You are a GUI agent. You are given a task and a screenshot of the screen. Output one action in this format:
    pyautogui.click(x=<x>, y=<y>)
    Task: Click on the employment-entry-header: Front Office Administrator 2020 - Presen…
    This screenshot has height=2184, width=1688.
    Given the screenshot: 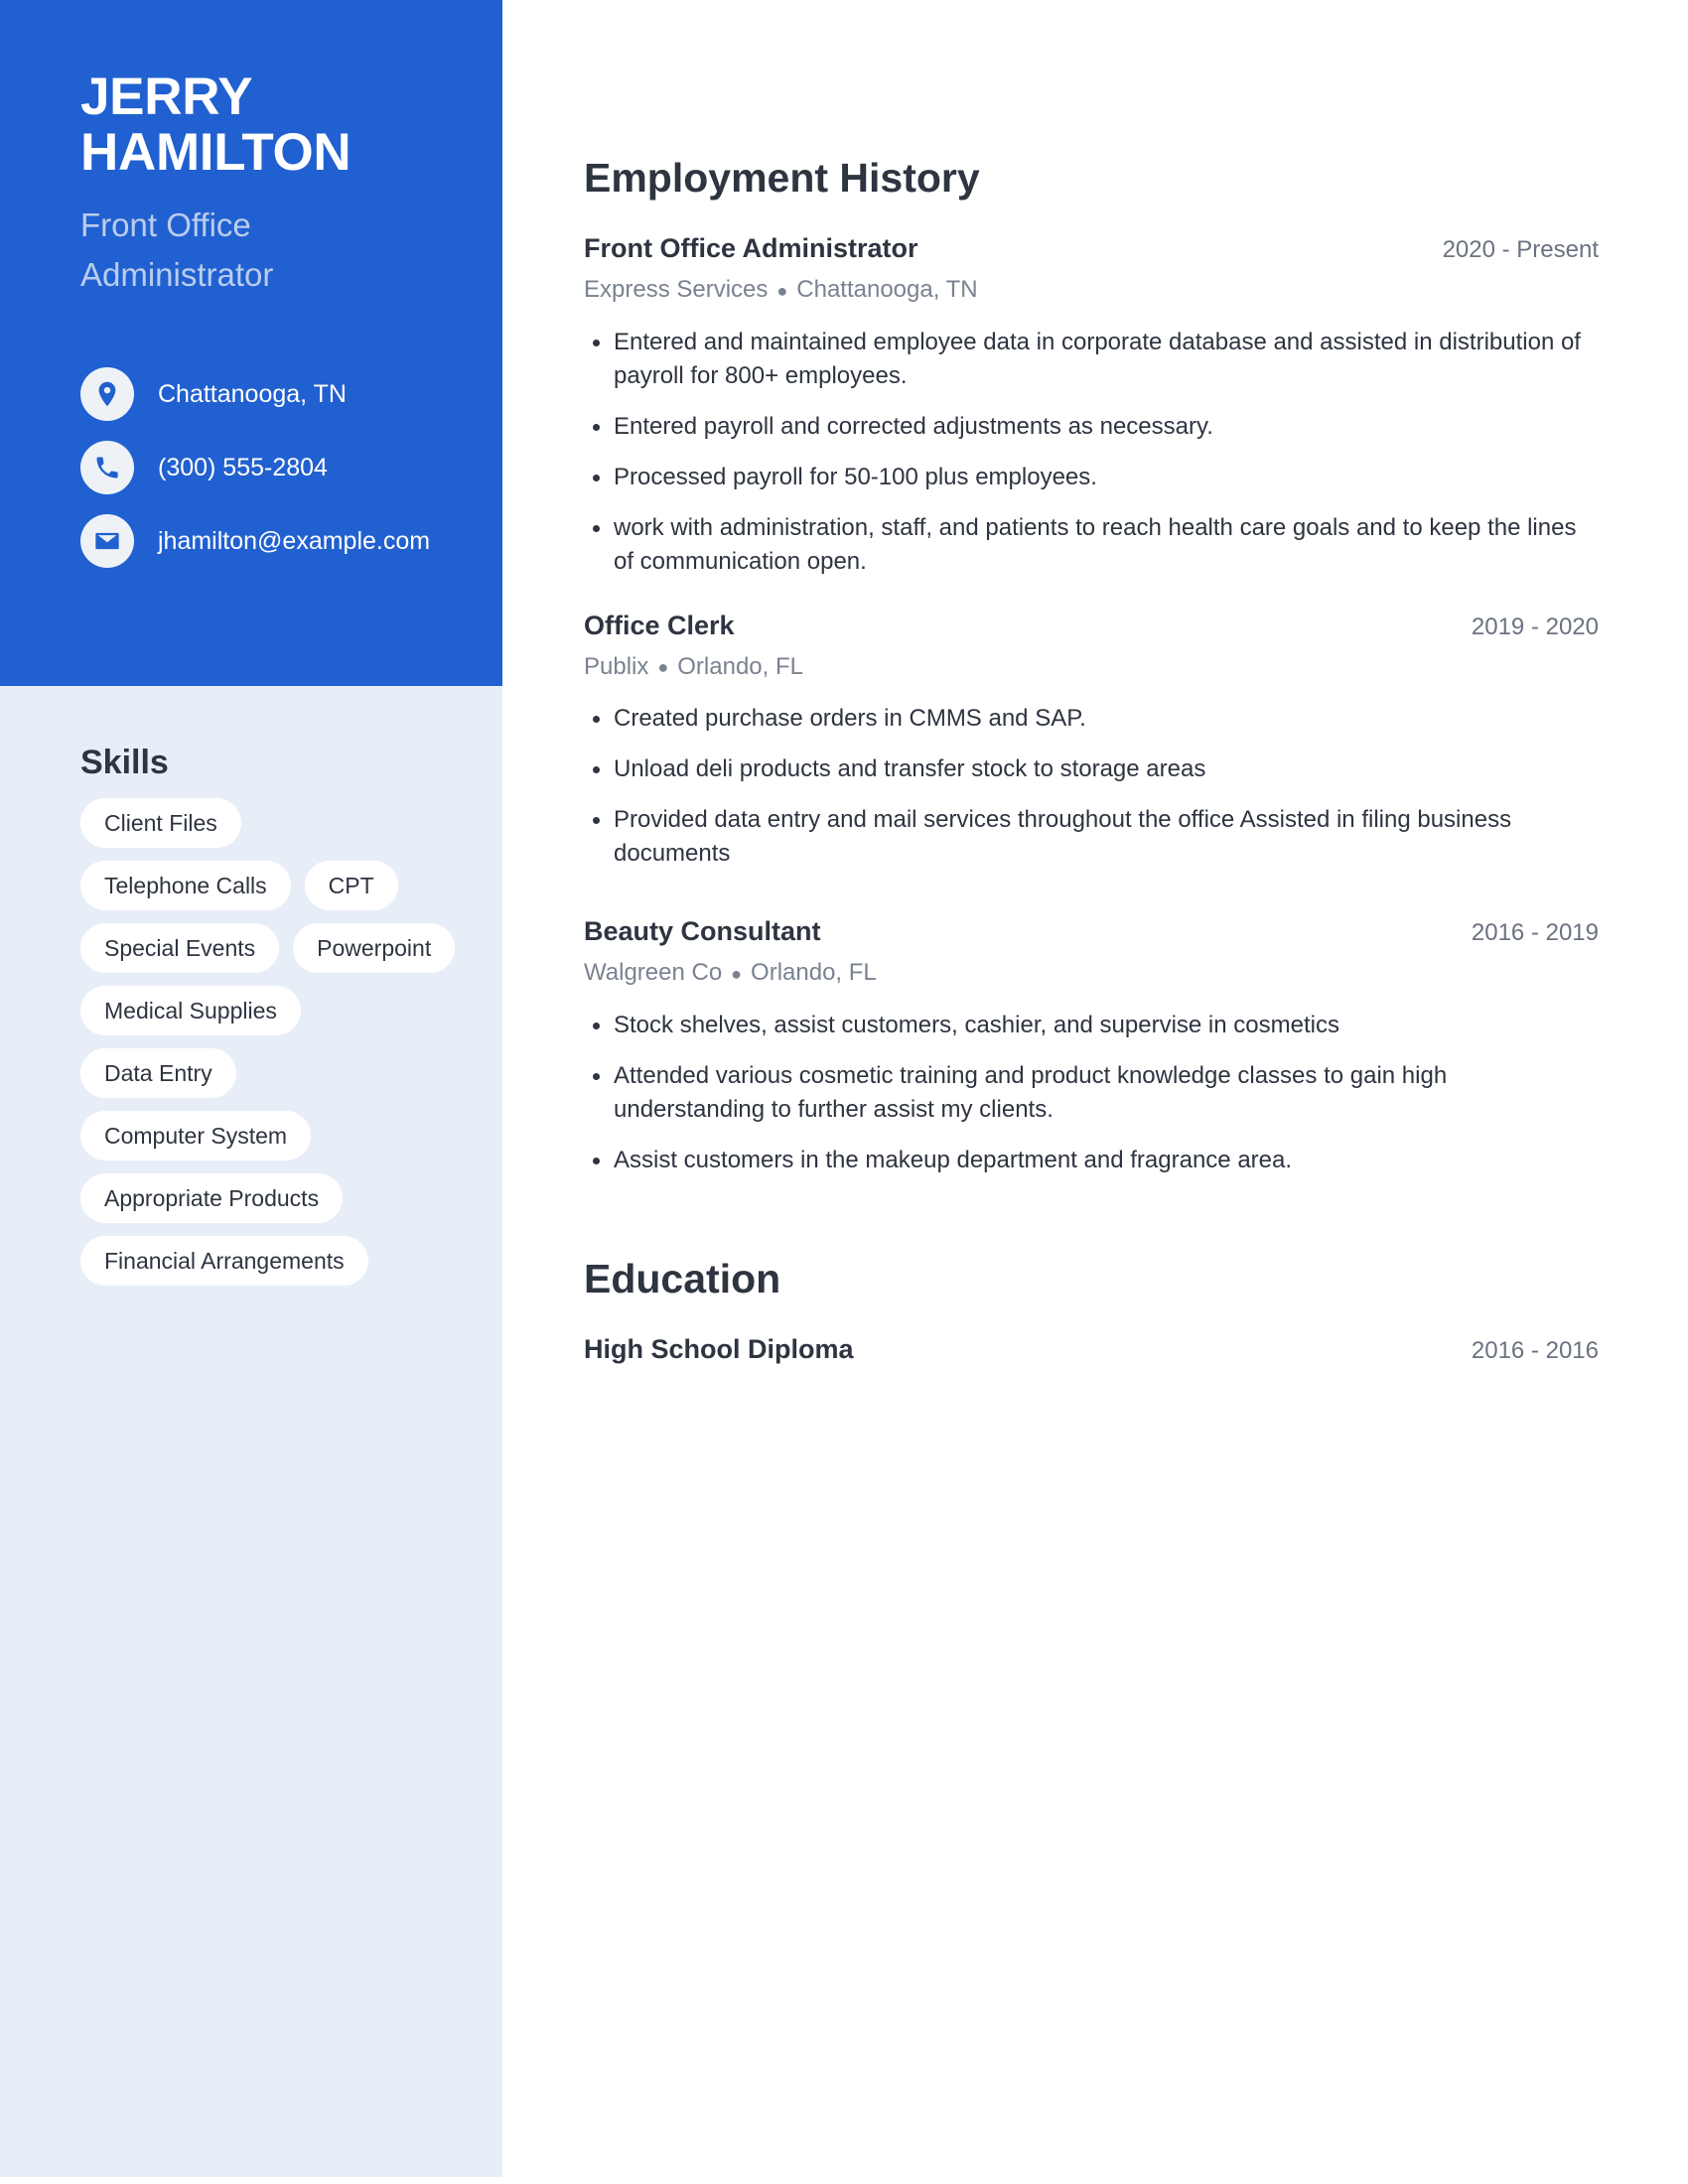 What is the action you would take?
    pyautogui.click(x=1091, y=249)
    